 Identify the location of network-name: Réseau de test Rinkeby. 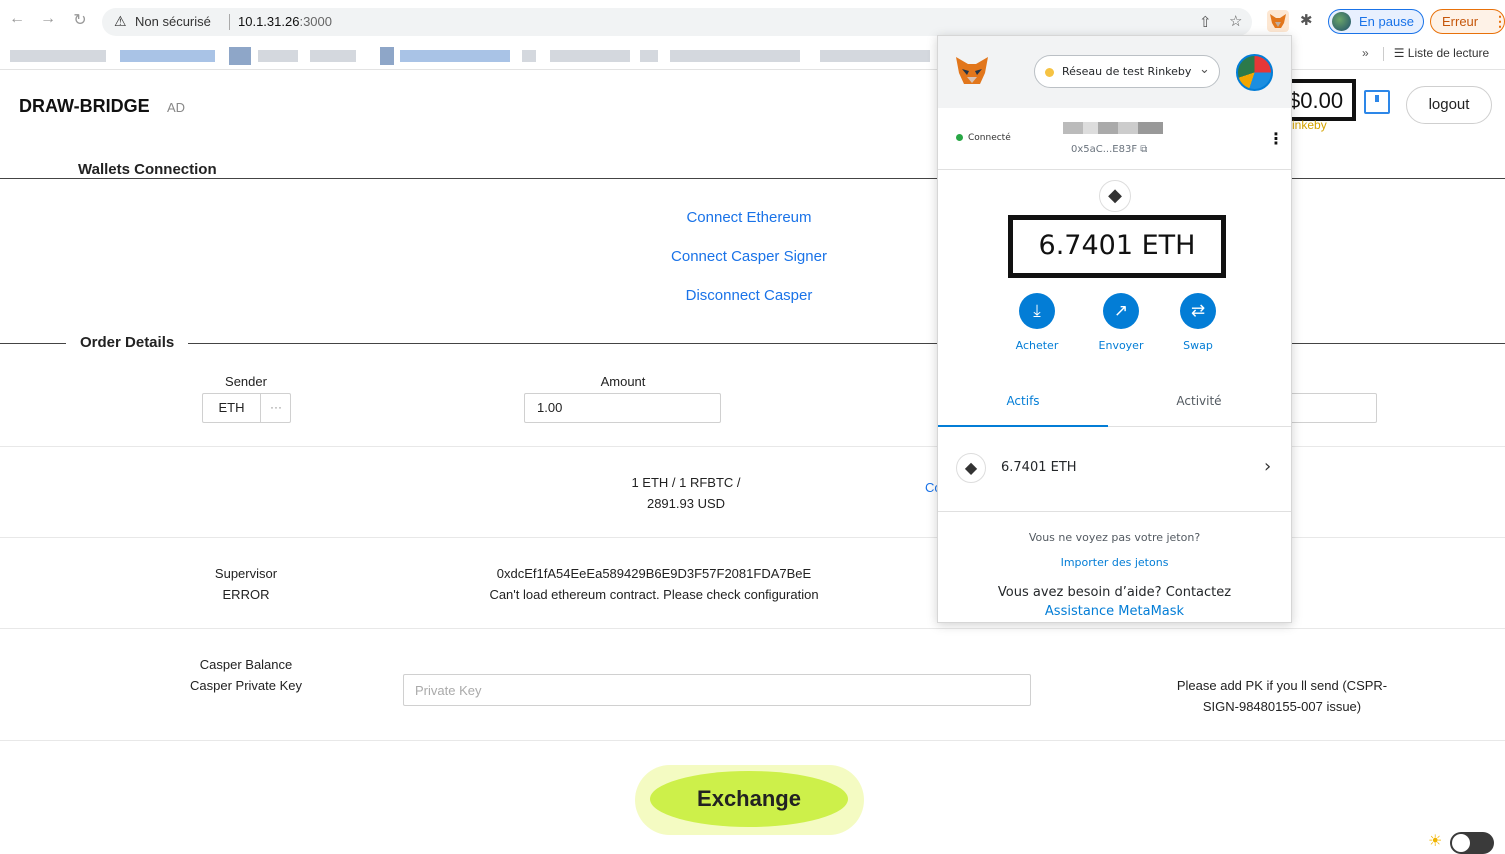
(1127, 71).